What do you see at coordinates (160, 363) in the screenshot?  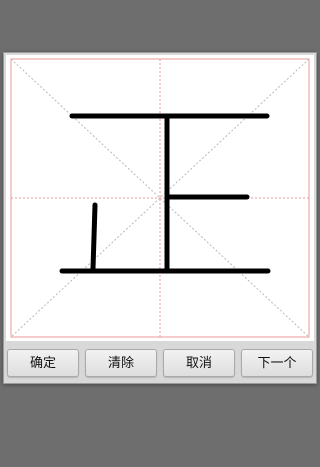 I see `button-bar: 确定 清除 取消 下一个` at bounding box center [160, 363].